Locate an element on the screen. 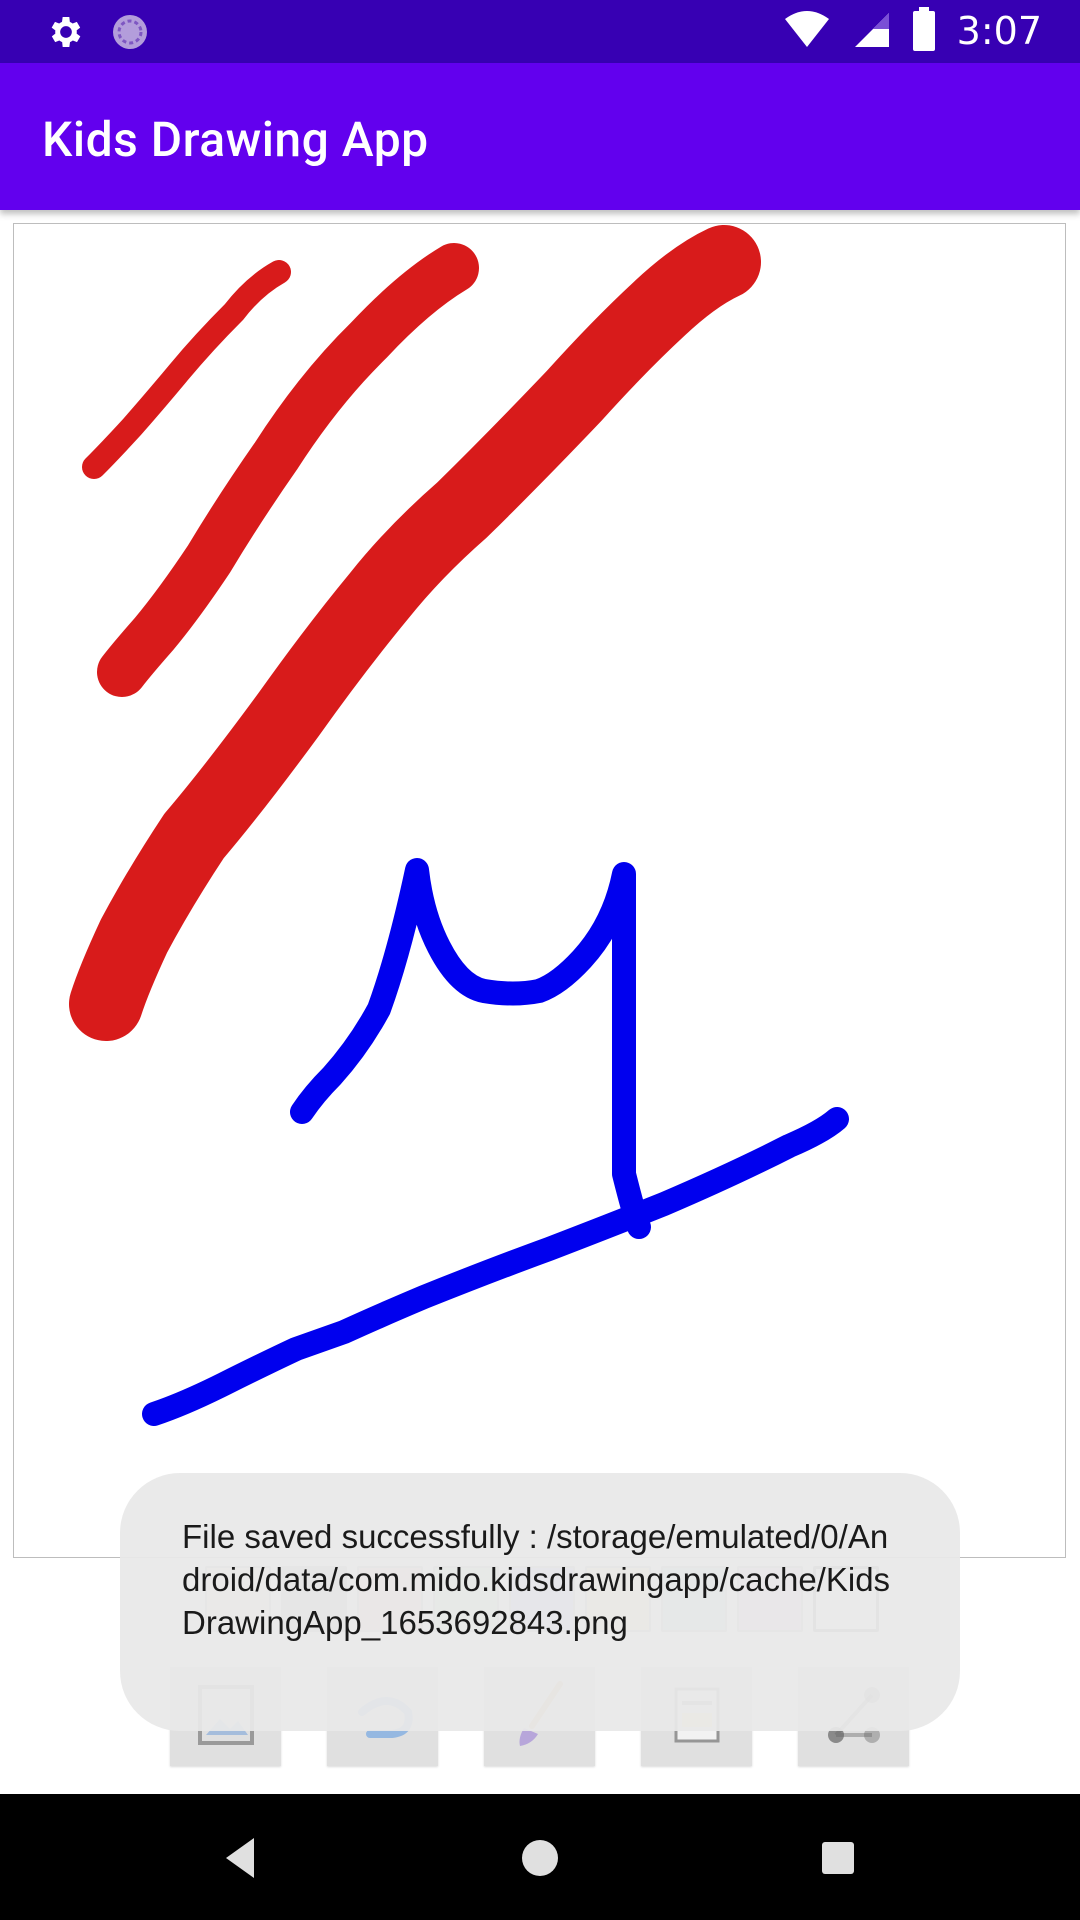 This screenshot has width=1080, height=1920. status-bar: 3:07 is located at coordinates (540, 31).